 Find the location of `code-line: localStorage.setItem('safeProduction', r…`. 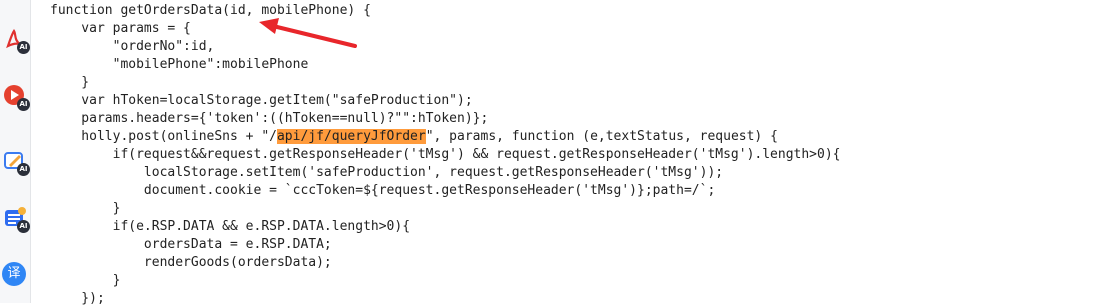

code-line: localStorage.setItem('safeProduction', r… is located at coordinates (387, 172).